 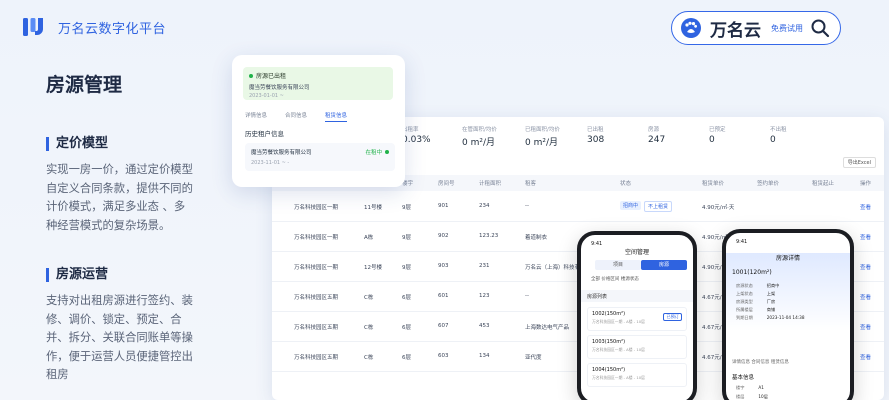 What do you see at coordinates (678, 135) in the screenshot?
I see `stat-listings: 房源 247` at bounding box center [678, 135].